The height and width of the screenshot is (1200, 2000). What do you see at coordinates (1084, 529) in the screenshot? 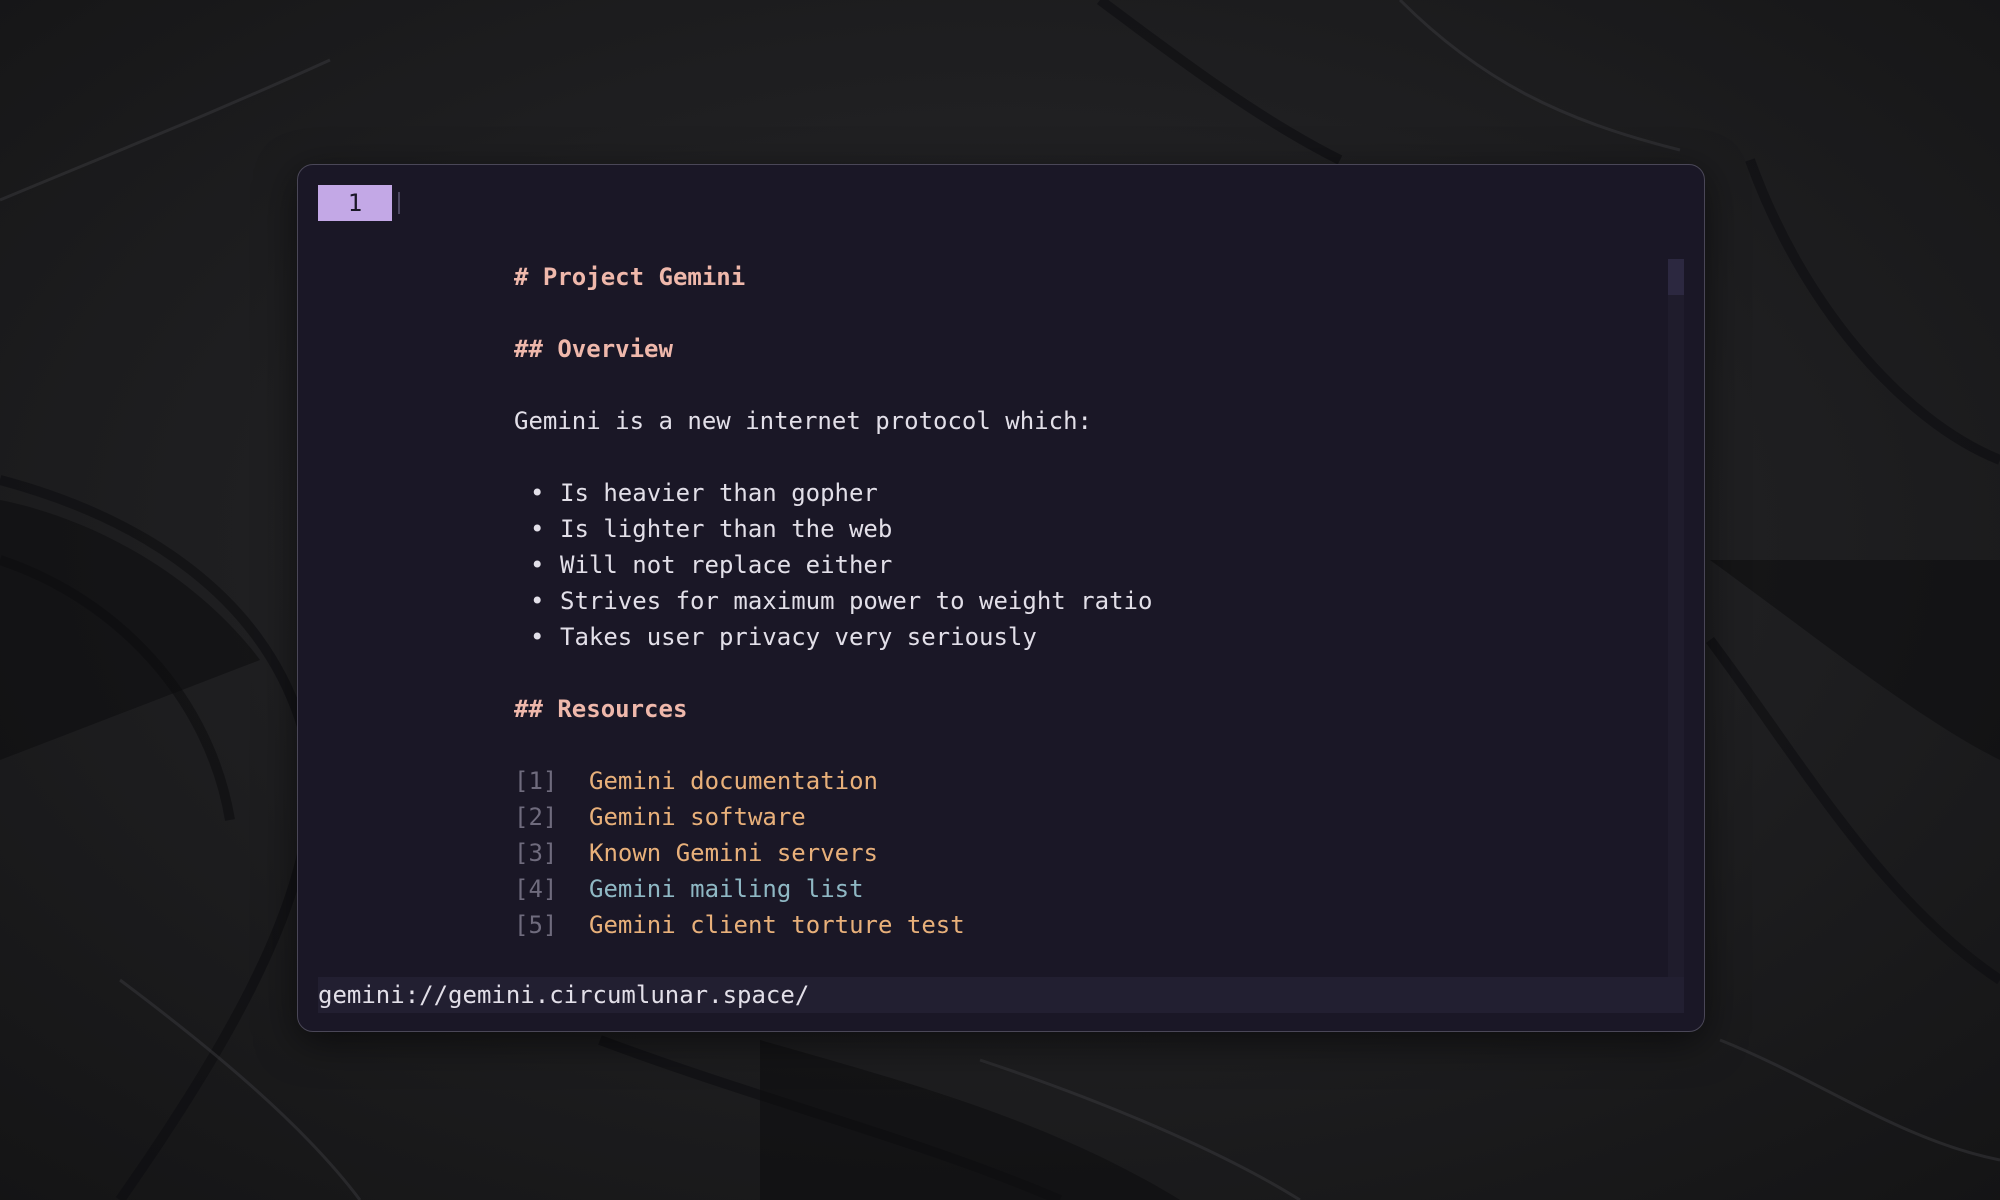
I see `list-item: • Is lighter than the web` at bounding box center [1084, 529].